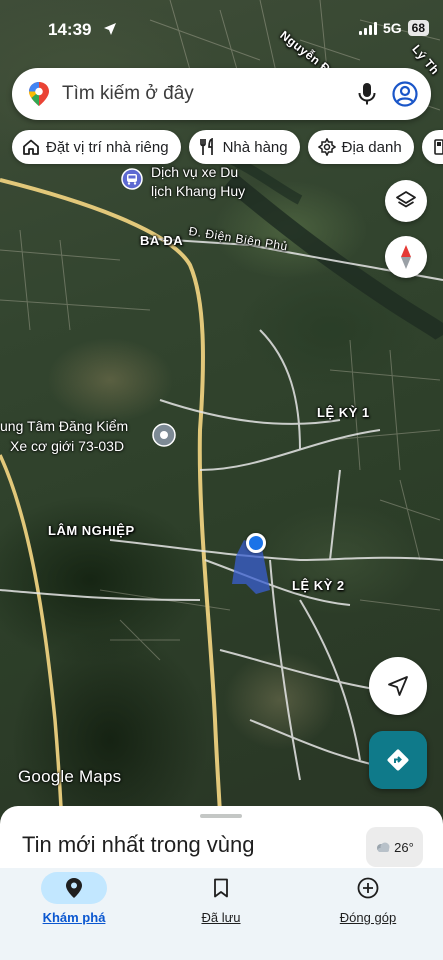 This screenshot has height=960, width=443. Describe the element at coordinates (107, 147) in the screenshot. I see `chip-set-home-label: Đặt vị trí nhà riêng` at that location.